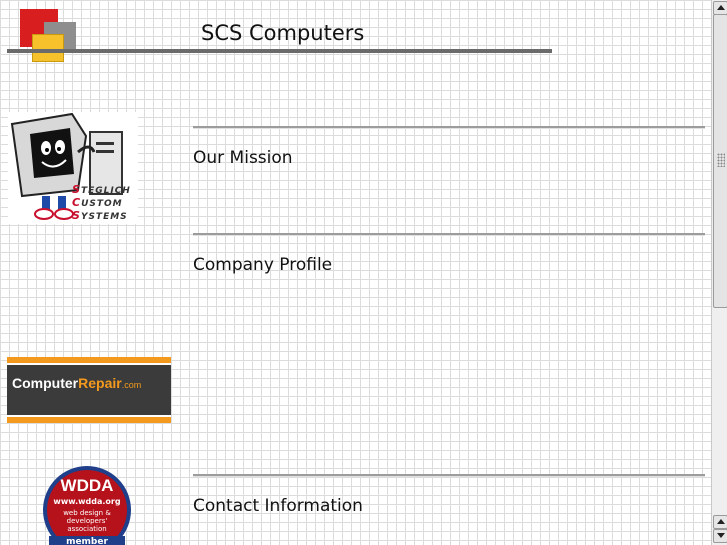 This screenshot has width=727, height=545. I want to click on scroll-up-button-lower, so click(720, 522).